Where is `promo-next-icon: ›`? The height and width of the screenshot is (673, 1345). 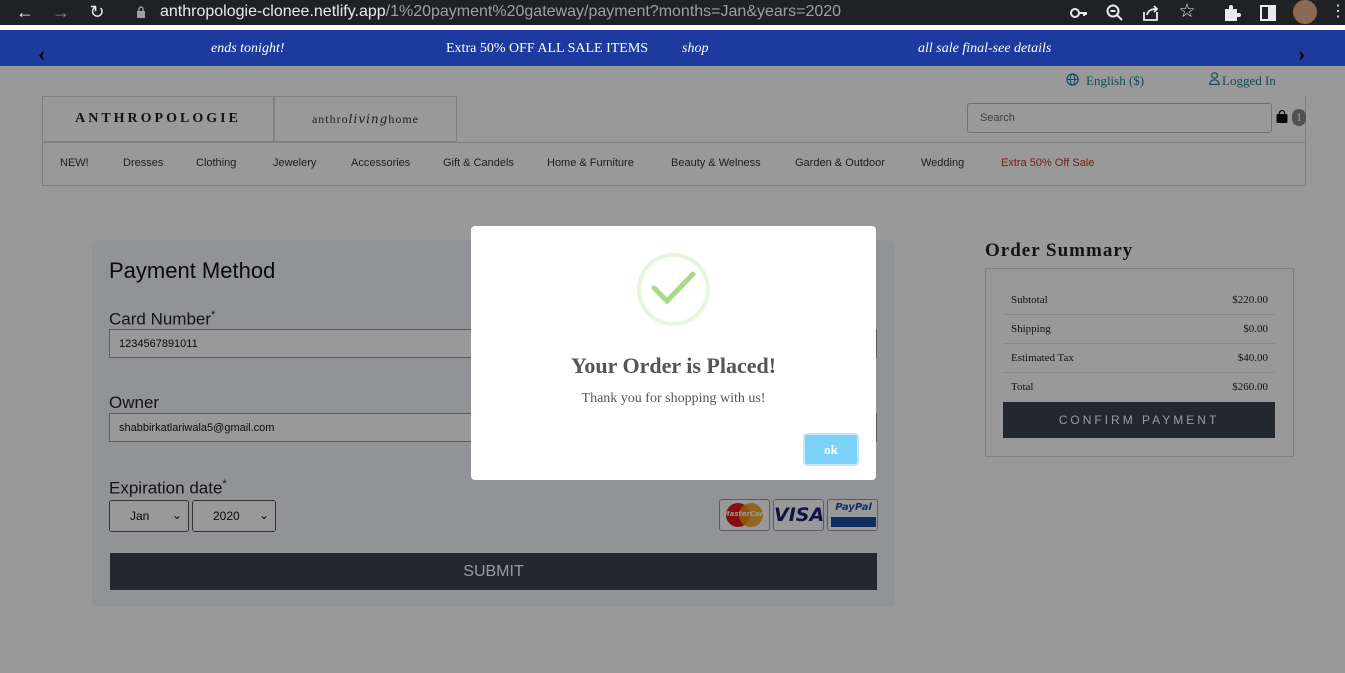 promo-next-icon: › is located at coordinates (1301, 54).